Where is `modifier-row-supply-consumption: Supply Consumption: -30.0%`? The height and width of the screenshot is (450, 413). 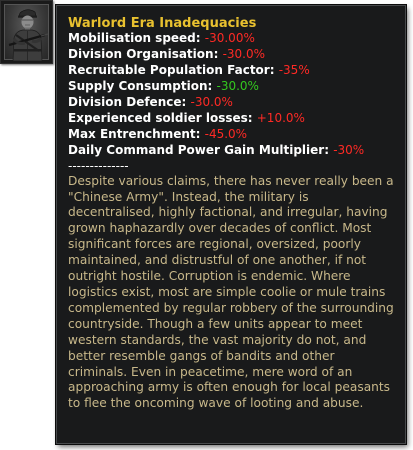
modifier-row-supply-consumption: Supply Consumption: -30.0% is located at coordinates (231, 87).